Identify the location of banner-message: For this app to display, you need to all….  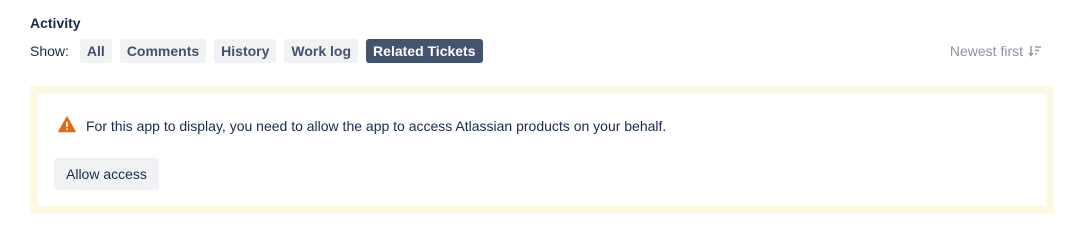
(376, 126).